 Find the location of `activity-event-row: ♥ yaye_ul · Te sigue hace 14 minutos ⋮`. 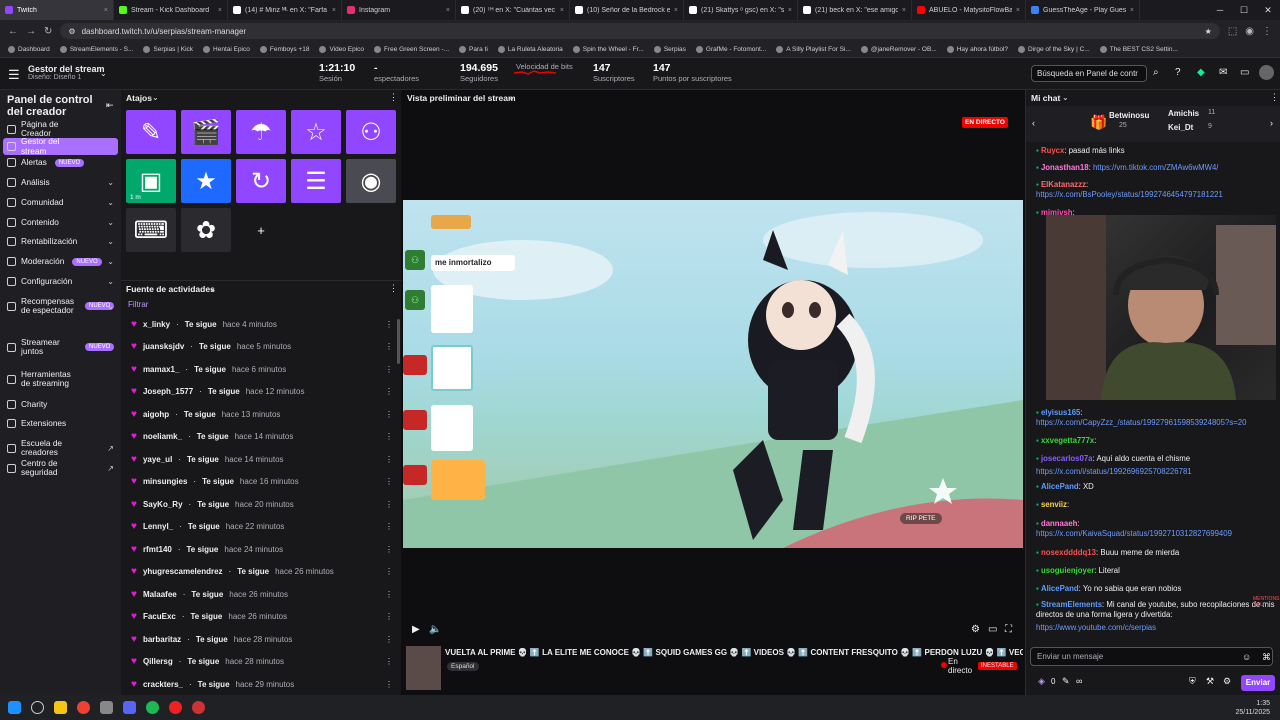

activity-event-row: ♥ yaye_ul · Te sigue hace 14 minutos ⋮ is located at coordinates (262, 459).